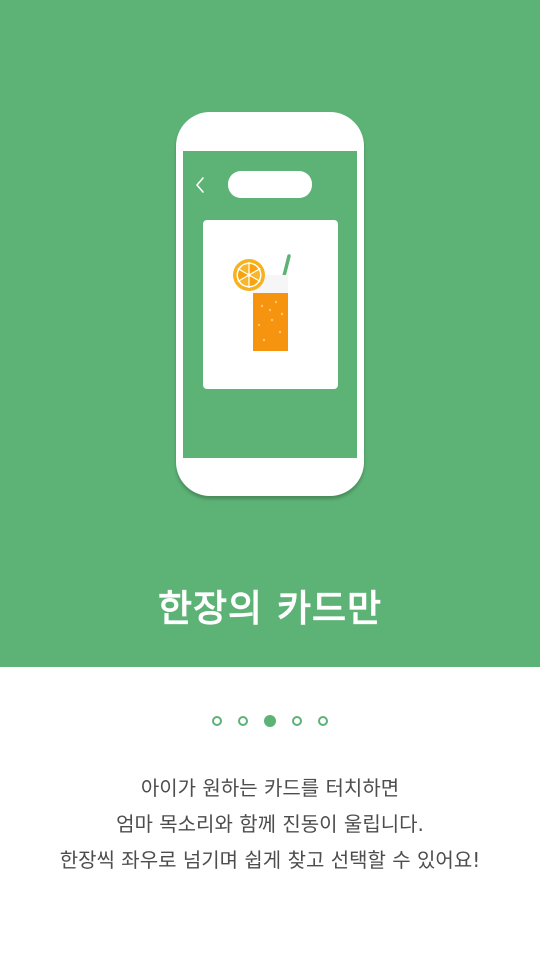 This screenshot has width=540, height=960. What do you see at coordinates (270, 184) in the screenshot?
I see `title-placeholder-pill` at bounding box center [270, 184].